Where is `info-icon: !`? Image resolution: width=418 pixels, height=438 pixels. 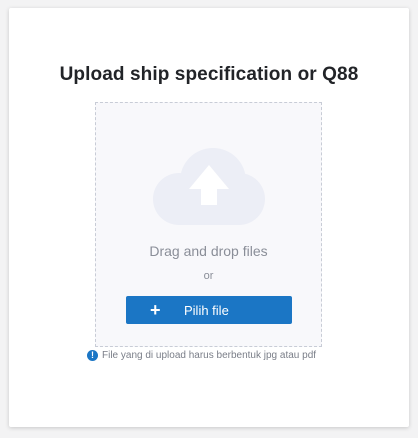 info-icon: ! is located at coordinates (92, 355).